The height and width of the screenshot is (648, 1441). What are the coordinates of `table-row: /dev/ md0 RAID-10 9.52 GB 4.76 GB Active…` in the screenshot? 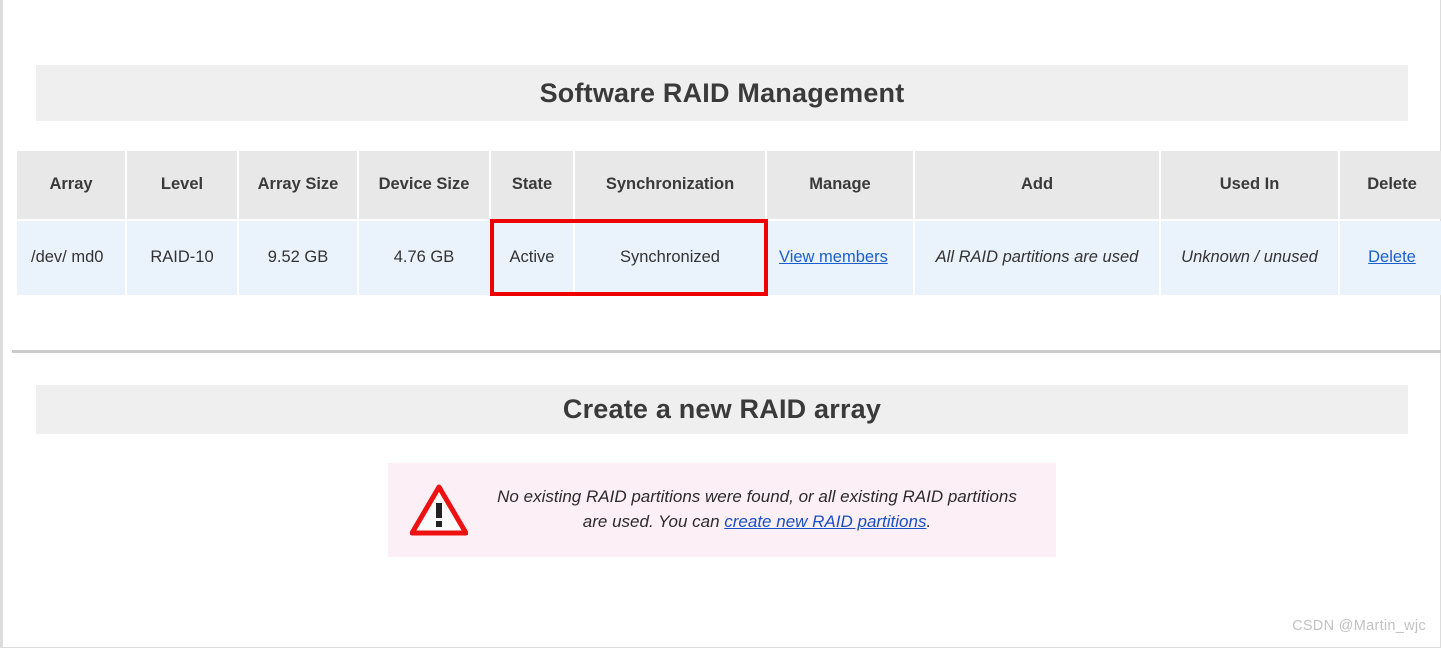 It's located at (729, 258).